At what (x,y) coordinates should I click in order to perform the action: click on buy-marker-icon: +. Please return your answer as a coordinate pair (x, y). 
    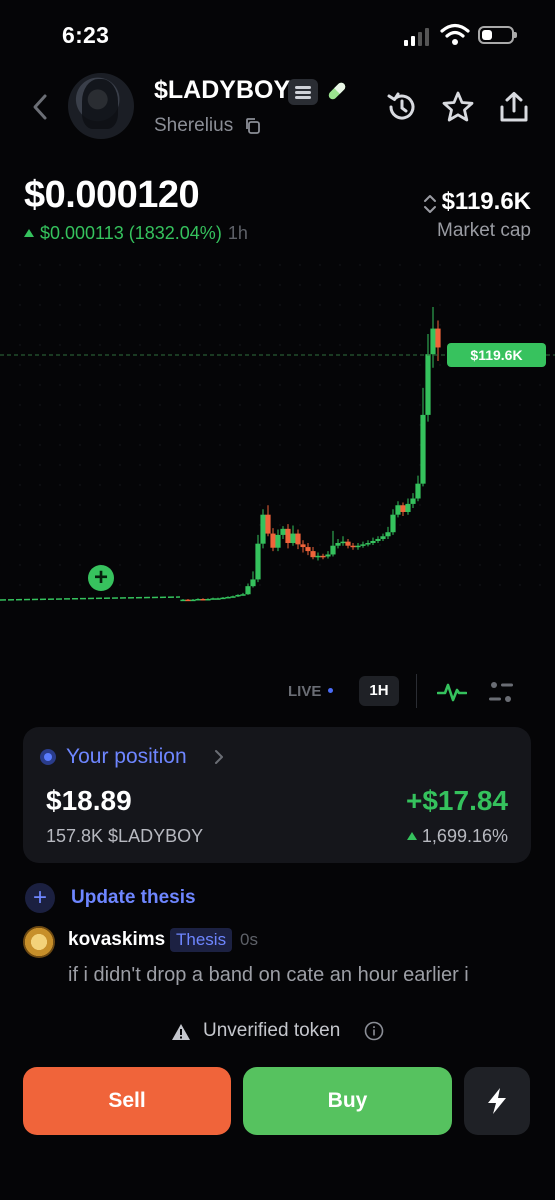
    Looking at the image, I should click on (101, 578).